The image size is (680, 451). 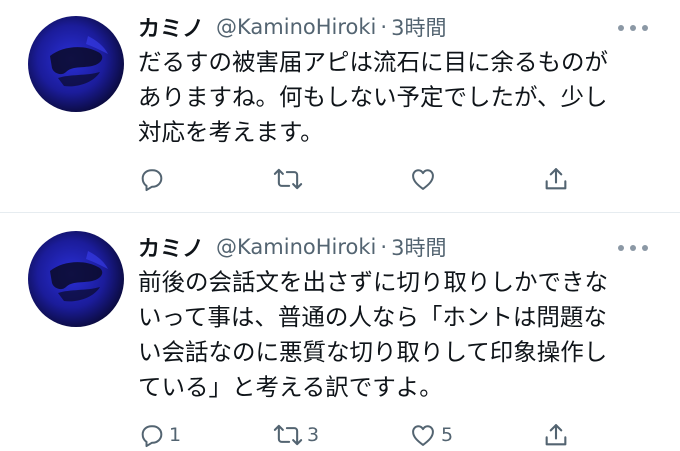 I want to click on tweet-text-line: だるすの被害届アピは流石に目に余るものが, so click(x=373, y=62).